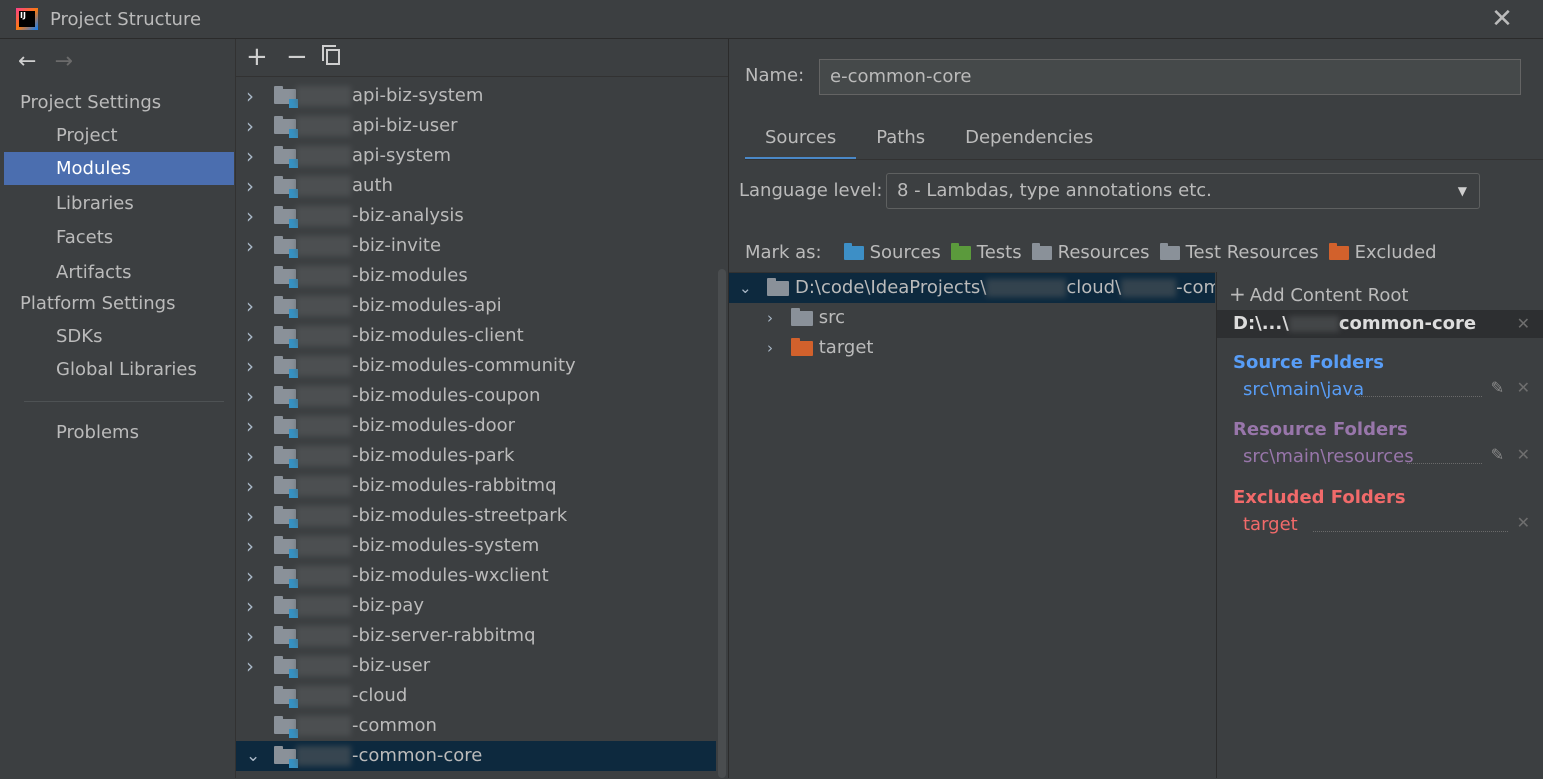 The width and height of the screenshot is (1543, 779). I want to click on module-row: › api-biz-system, so click(476, 96).